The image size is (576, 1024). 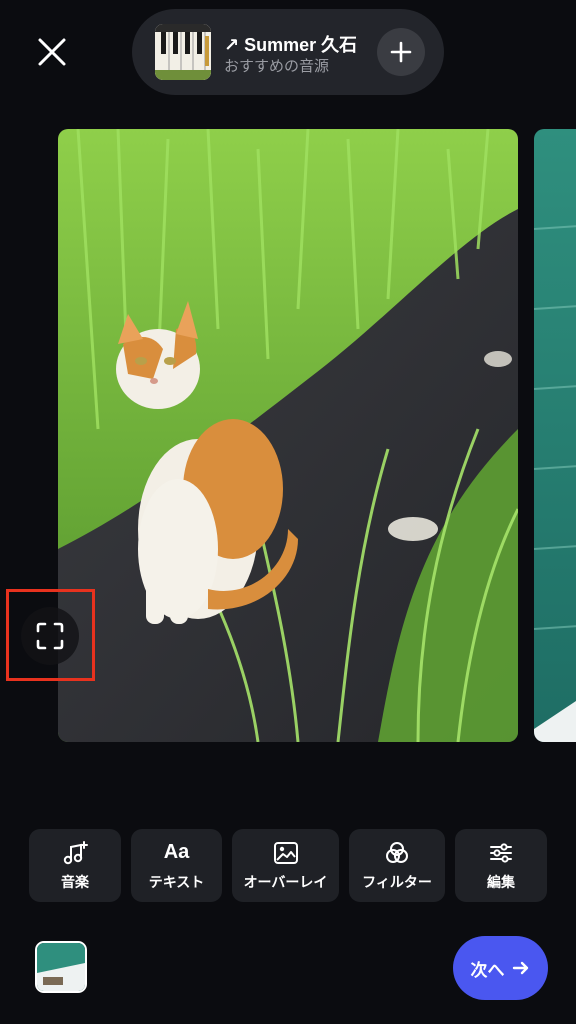 I want to click on sliders-icon, so click(x=501, y=852).